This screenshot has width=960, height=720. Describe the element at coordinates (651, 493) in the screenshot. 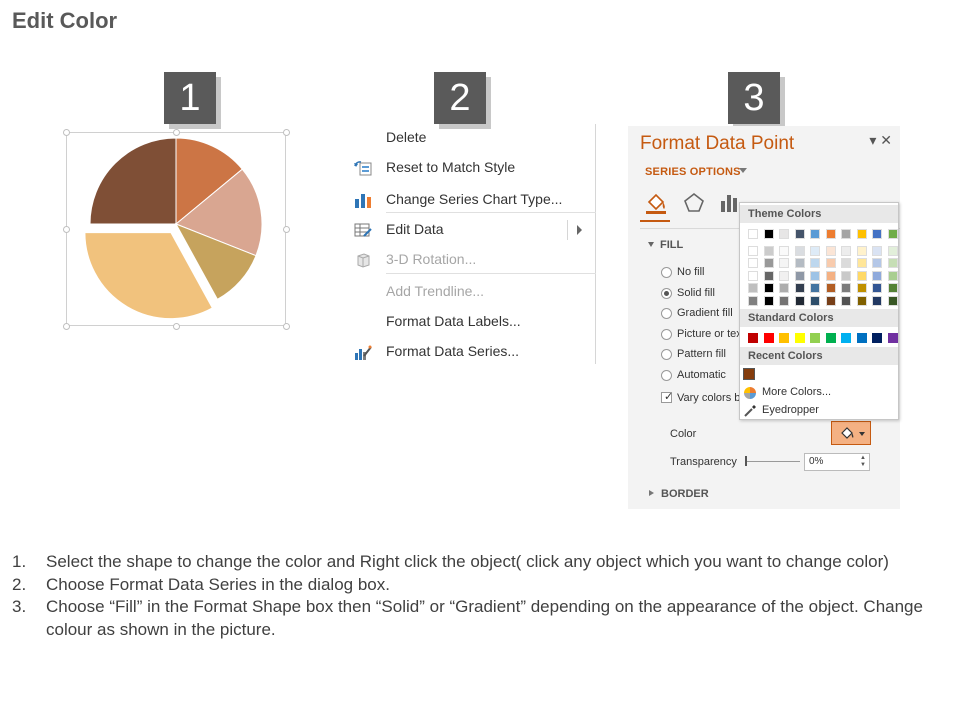

I see `expand-triangle-icon` at that location.